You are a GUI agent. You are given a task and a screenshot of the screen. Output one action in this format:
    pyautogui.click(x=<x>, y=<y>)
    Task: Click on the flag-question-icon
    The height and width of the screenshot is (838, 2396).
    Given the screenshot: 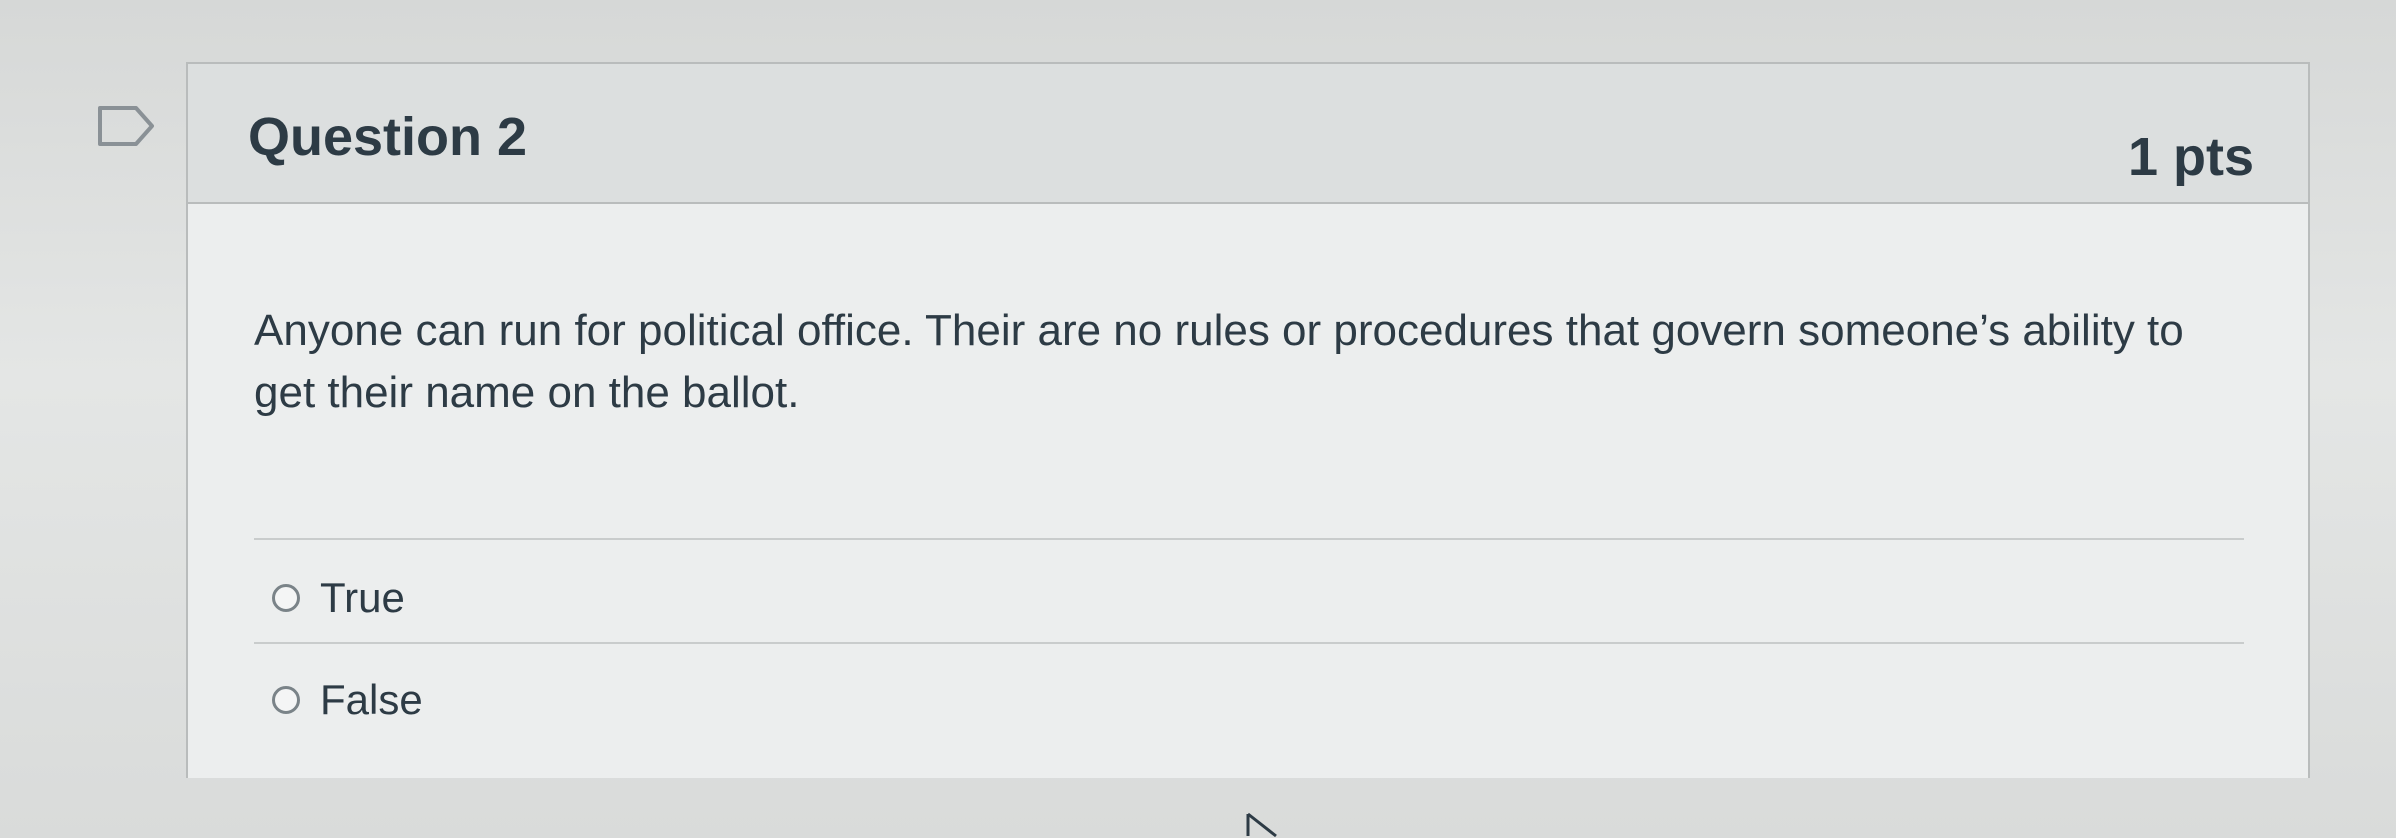 What is the action you would take?
    pyautogui.click(x=126, y=126)
    